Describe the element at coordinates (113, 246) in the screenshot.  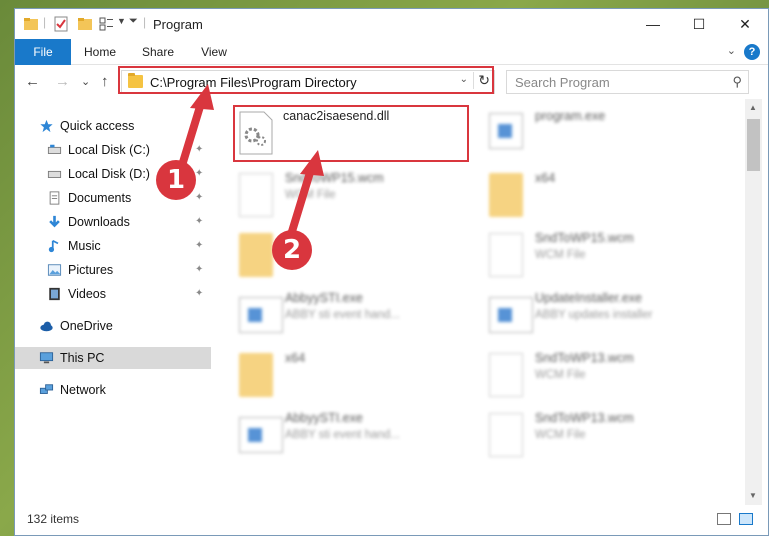
I see `sidebar-item-music: Music ✦` at that location.